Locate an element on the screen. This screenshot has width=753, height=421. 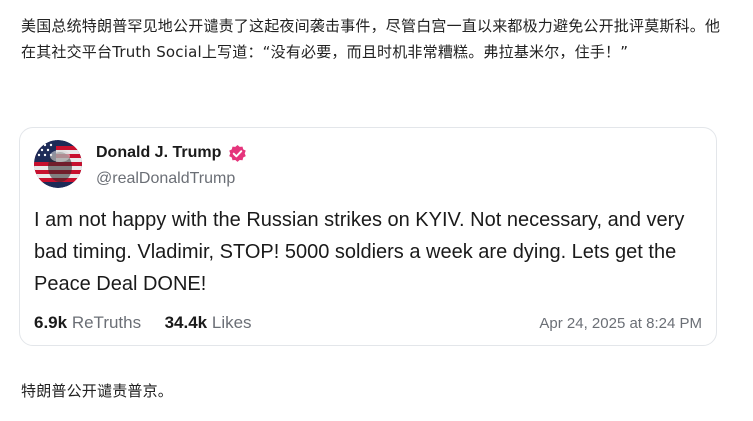
flag-portrait-avatar-icon is located at coordinates (58, 164).